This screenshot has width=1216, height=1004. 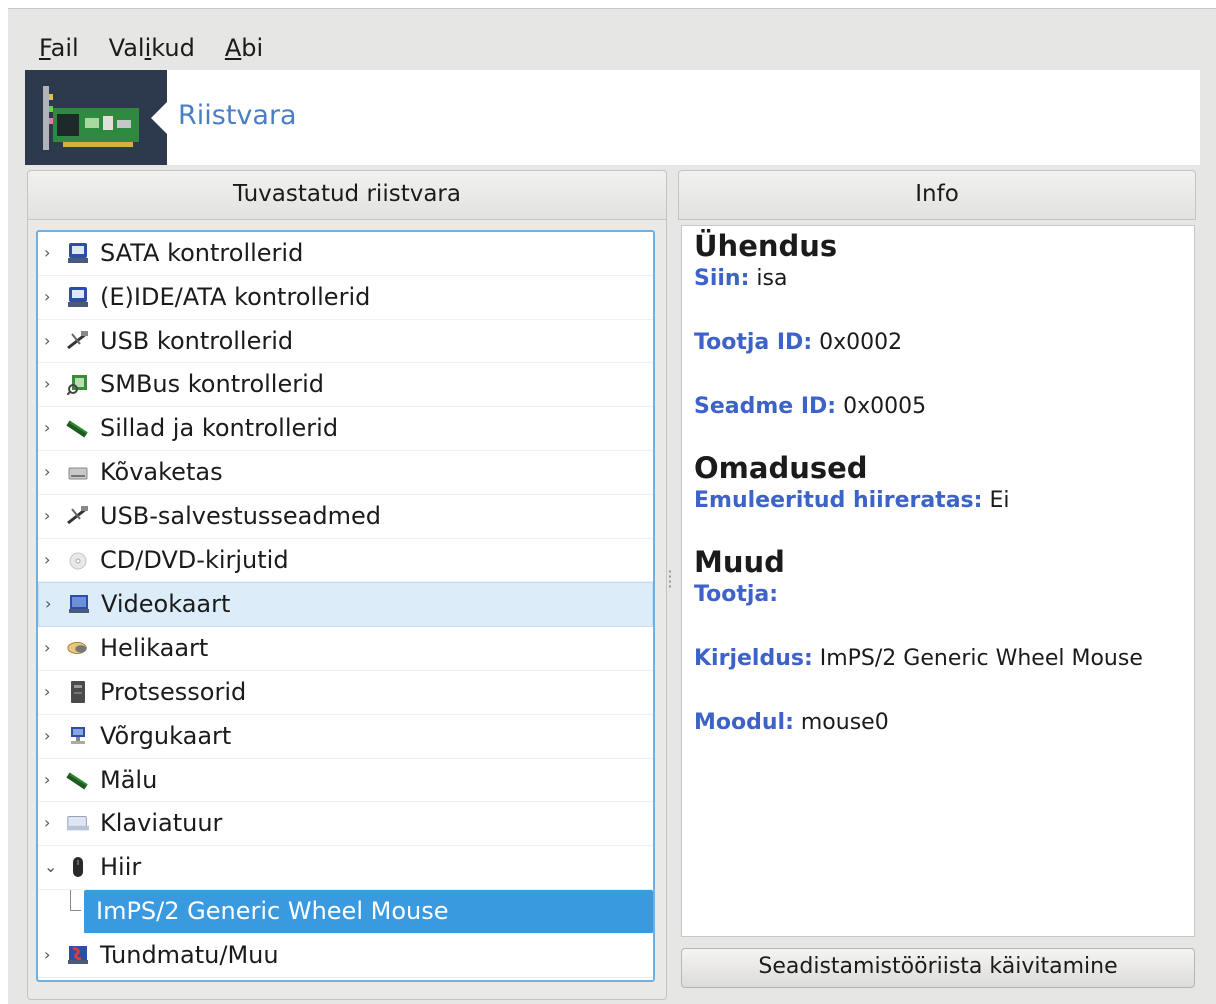 I want to click on expanded-arrow-icon: ⌄, so click(x=51, y=867).